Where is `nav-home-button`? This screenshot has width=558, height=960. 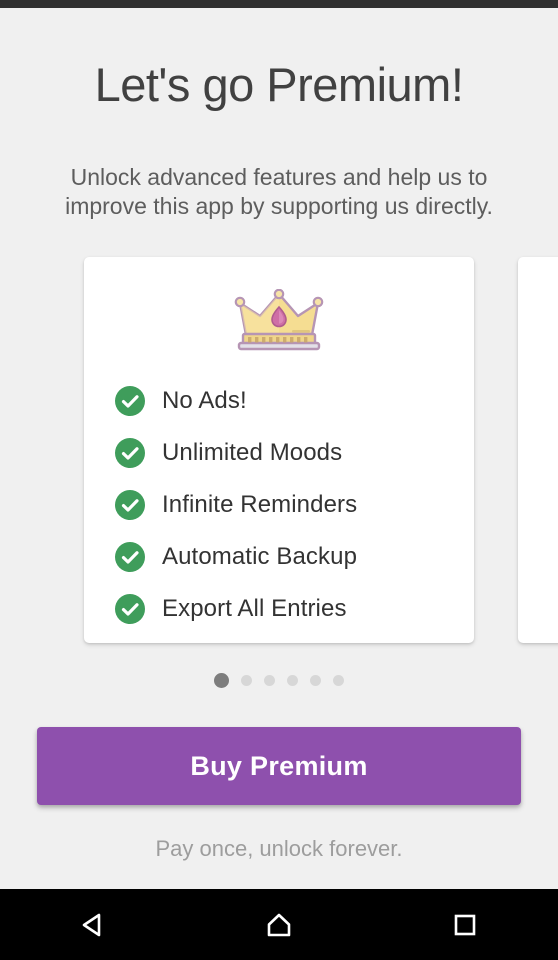 nav-home-button is located at coordinates (279, 924).